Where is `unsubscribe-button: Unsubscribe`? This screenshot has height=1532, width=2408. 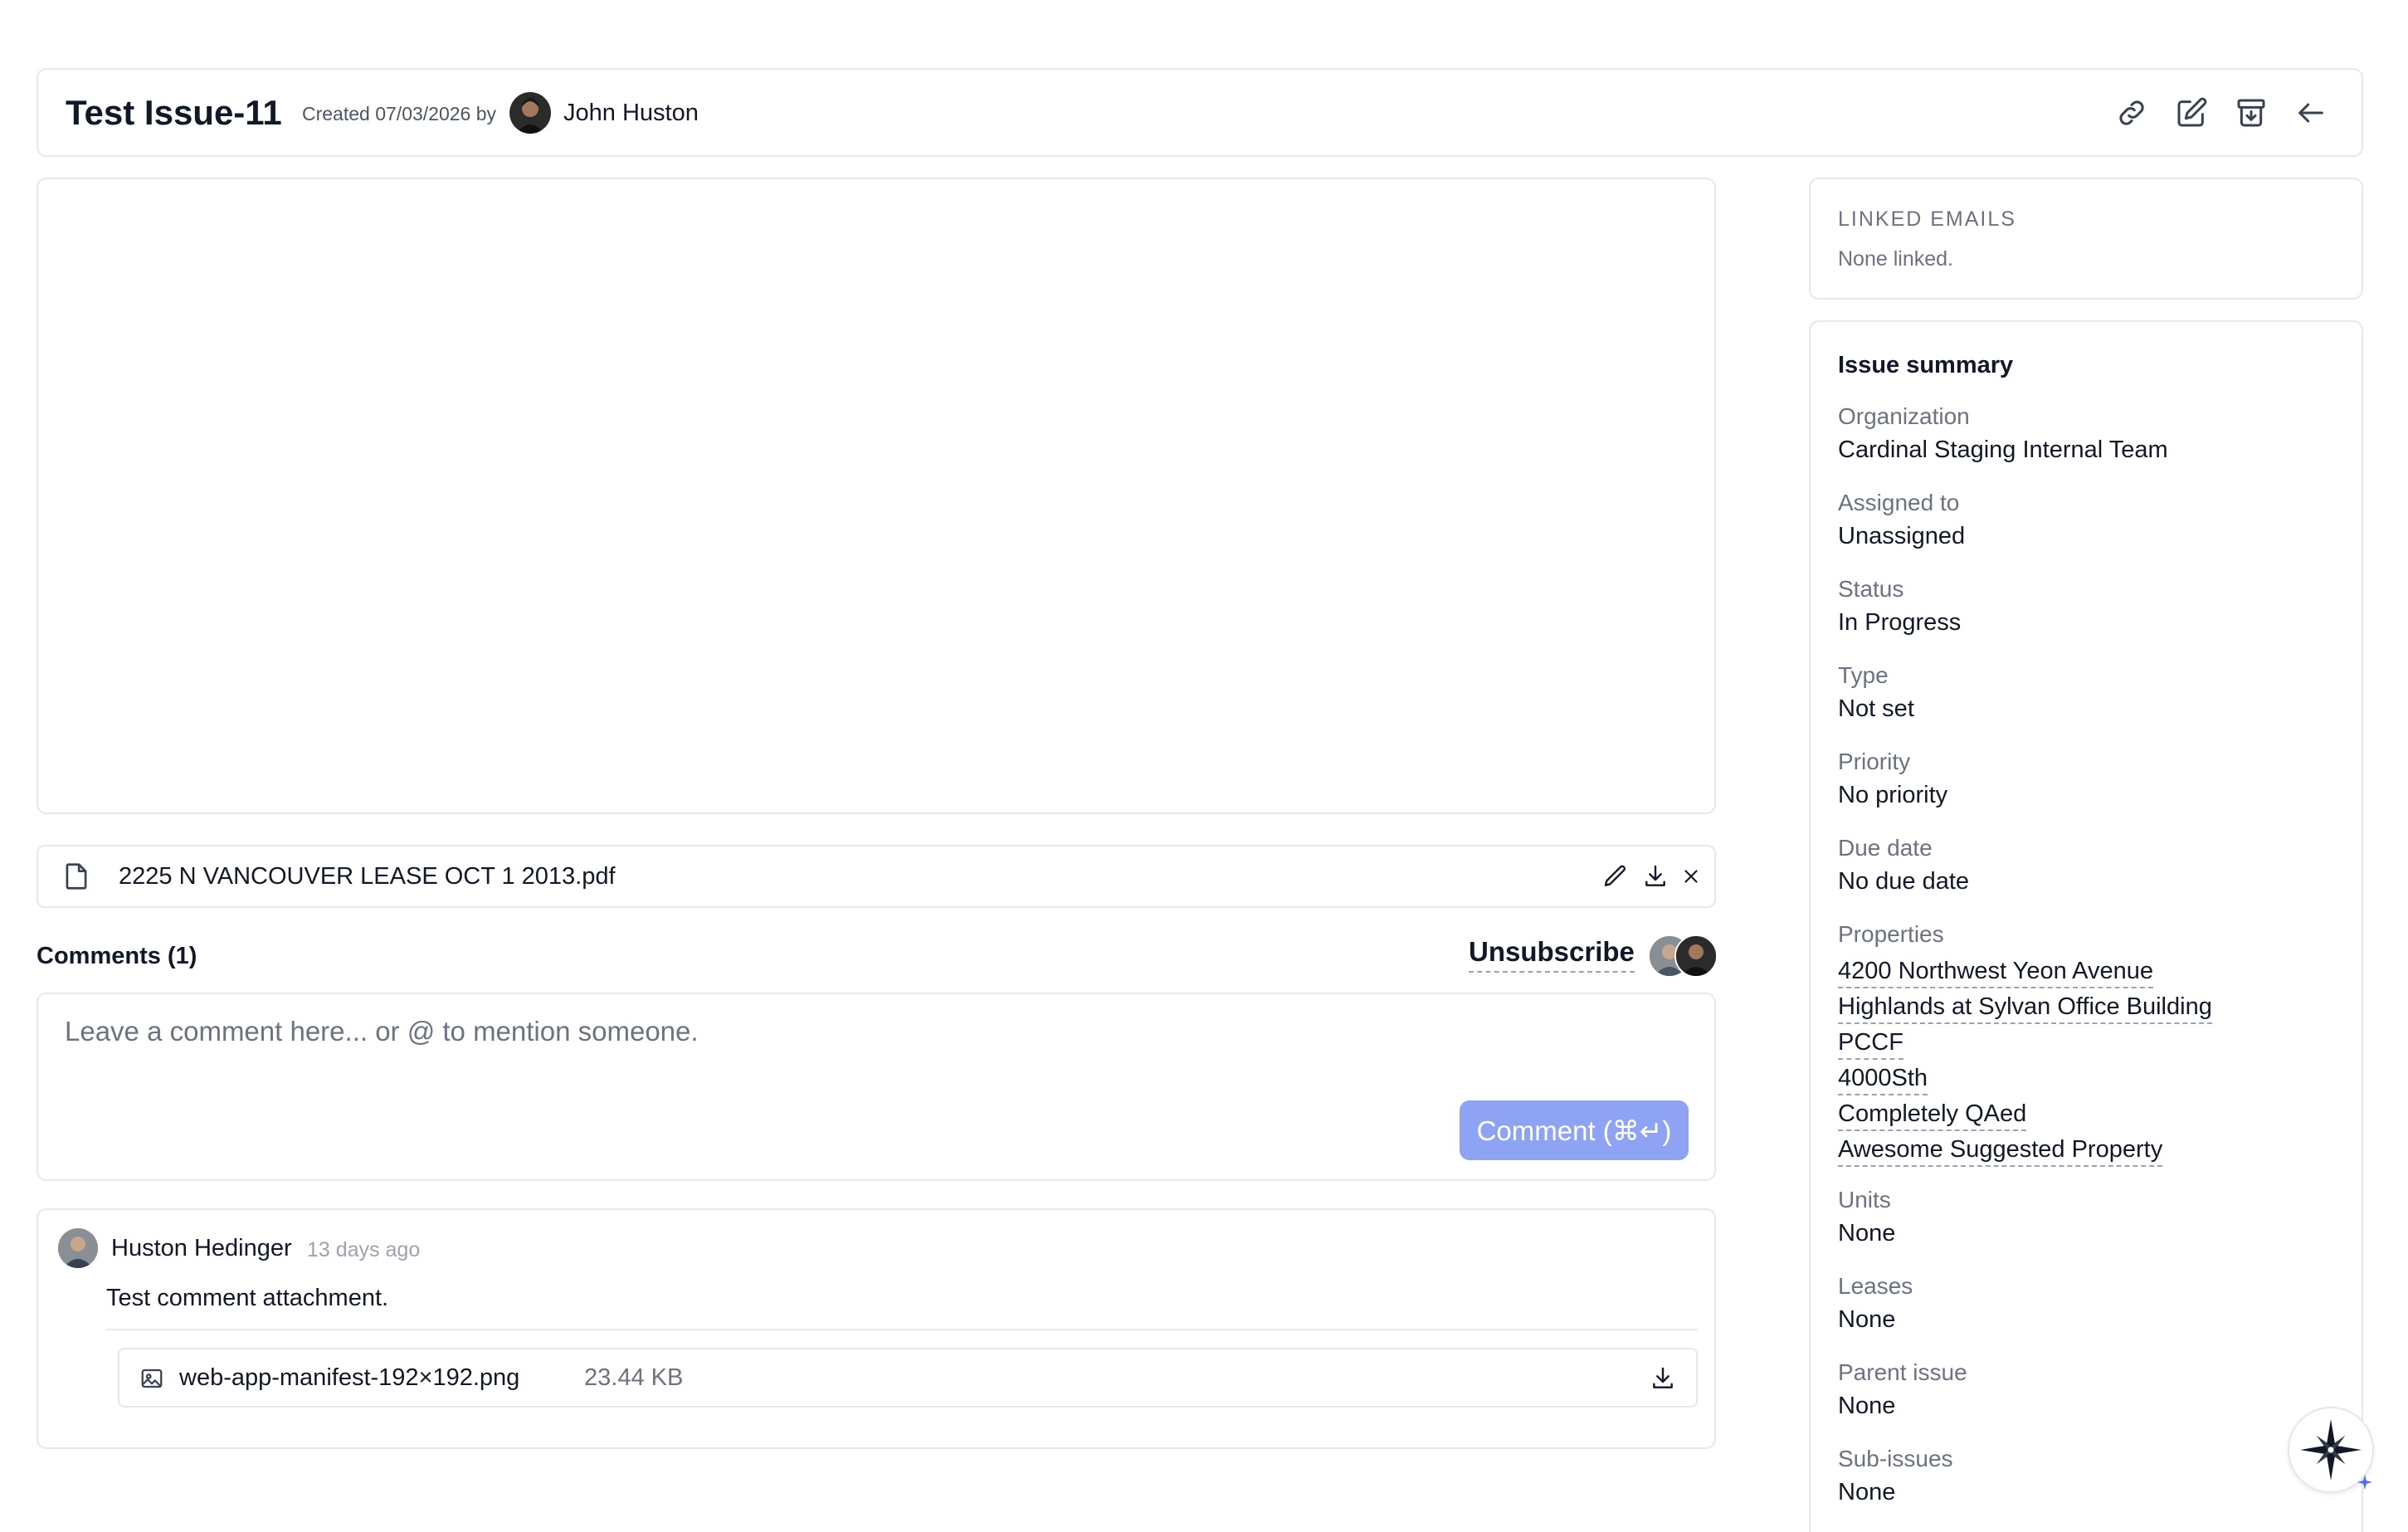
unsubscribe-button: Unsubscribe is located at coordinates (1552, 954).